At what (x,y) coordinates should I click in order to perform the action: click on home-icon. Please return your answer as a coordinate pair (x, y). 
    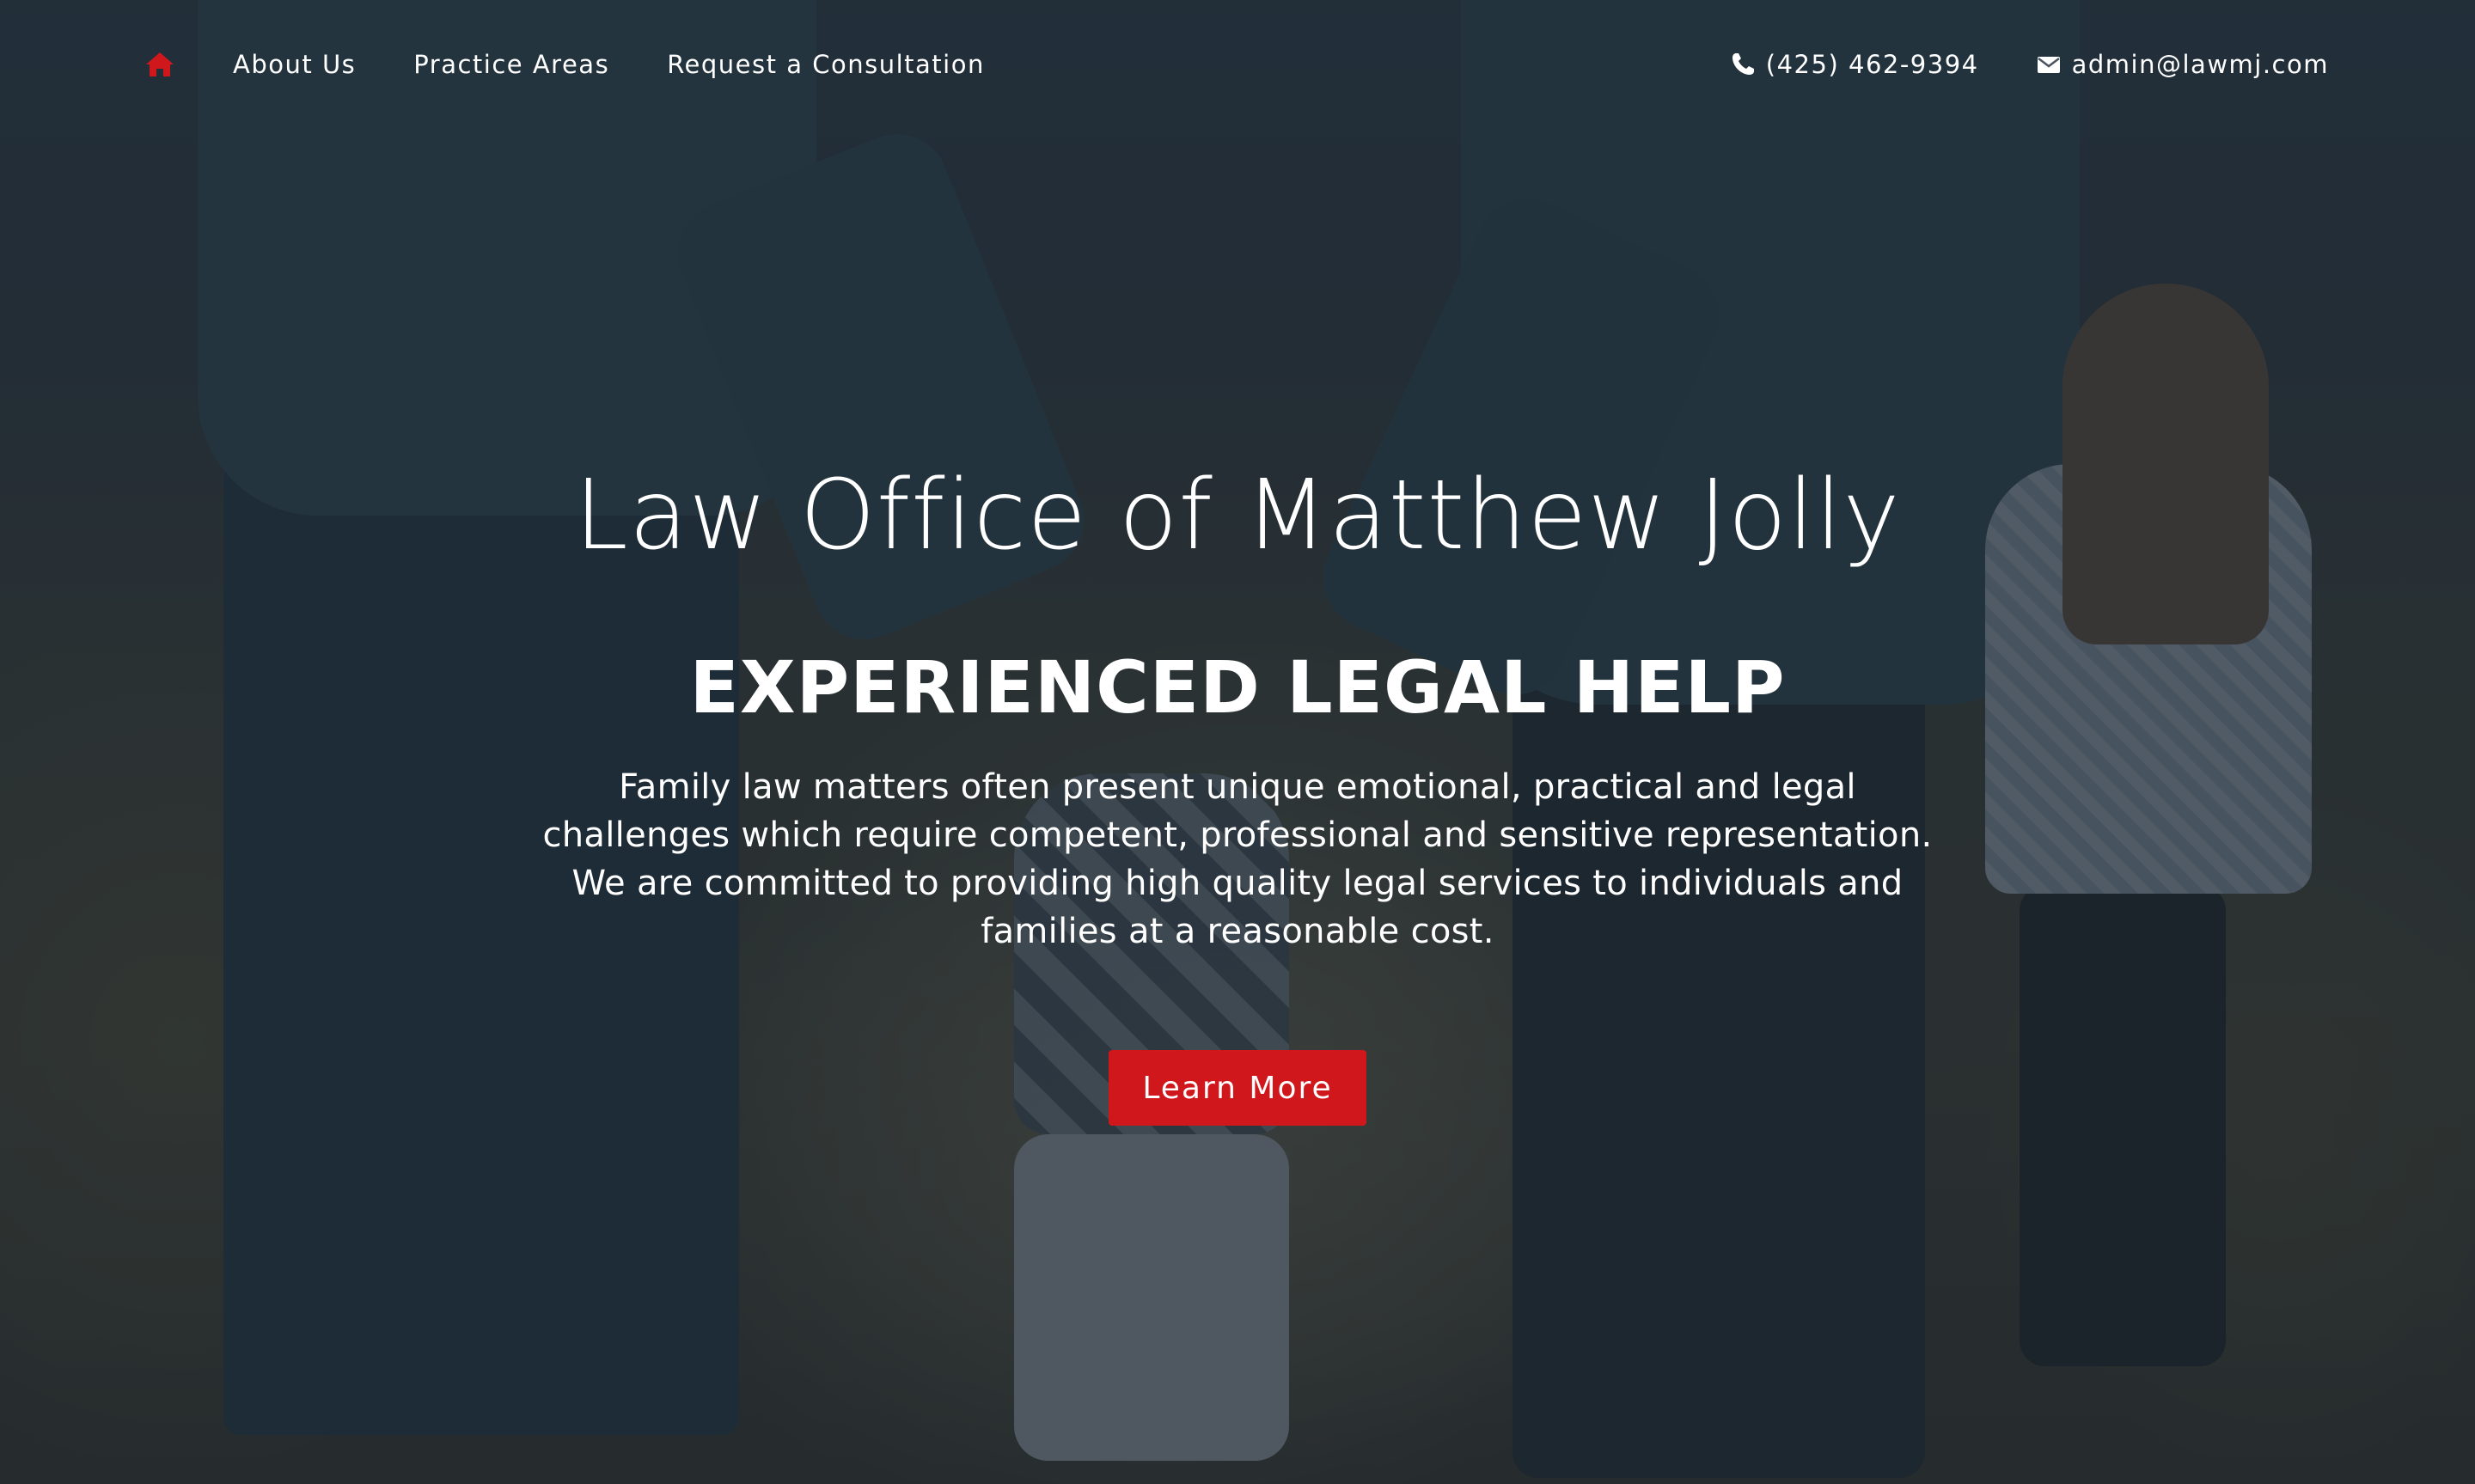
    Looking at the image, I should click on (160, 64).